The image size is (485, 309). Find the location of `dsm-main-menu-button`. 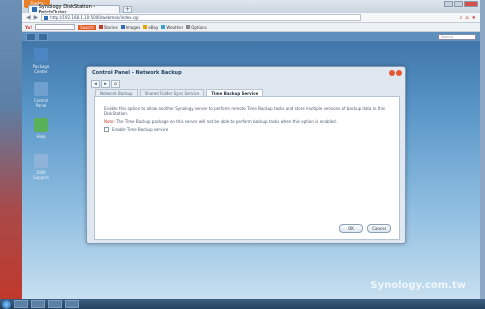

dsm-main-menu-button is located at coordinates (31, 37).